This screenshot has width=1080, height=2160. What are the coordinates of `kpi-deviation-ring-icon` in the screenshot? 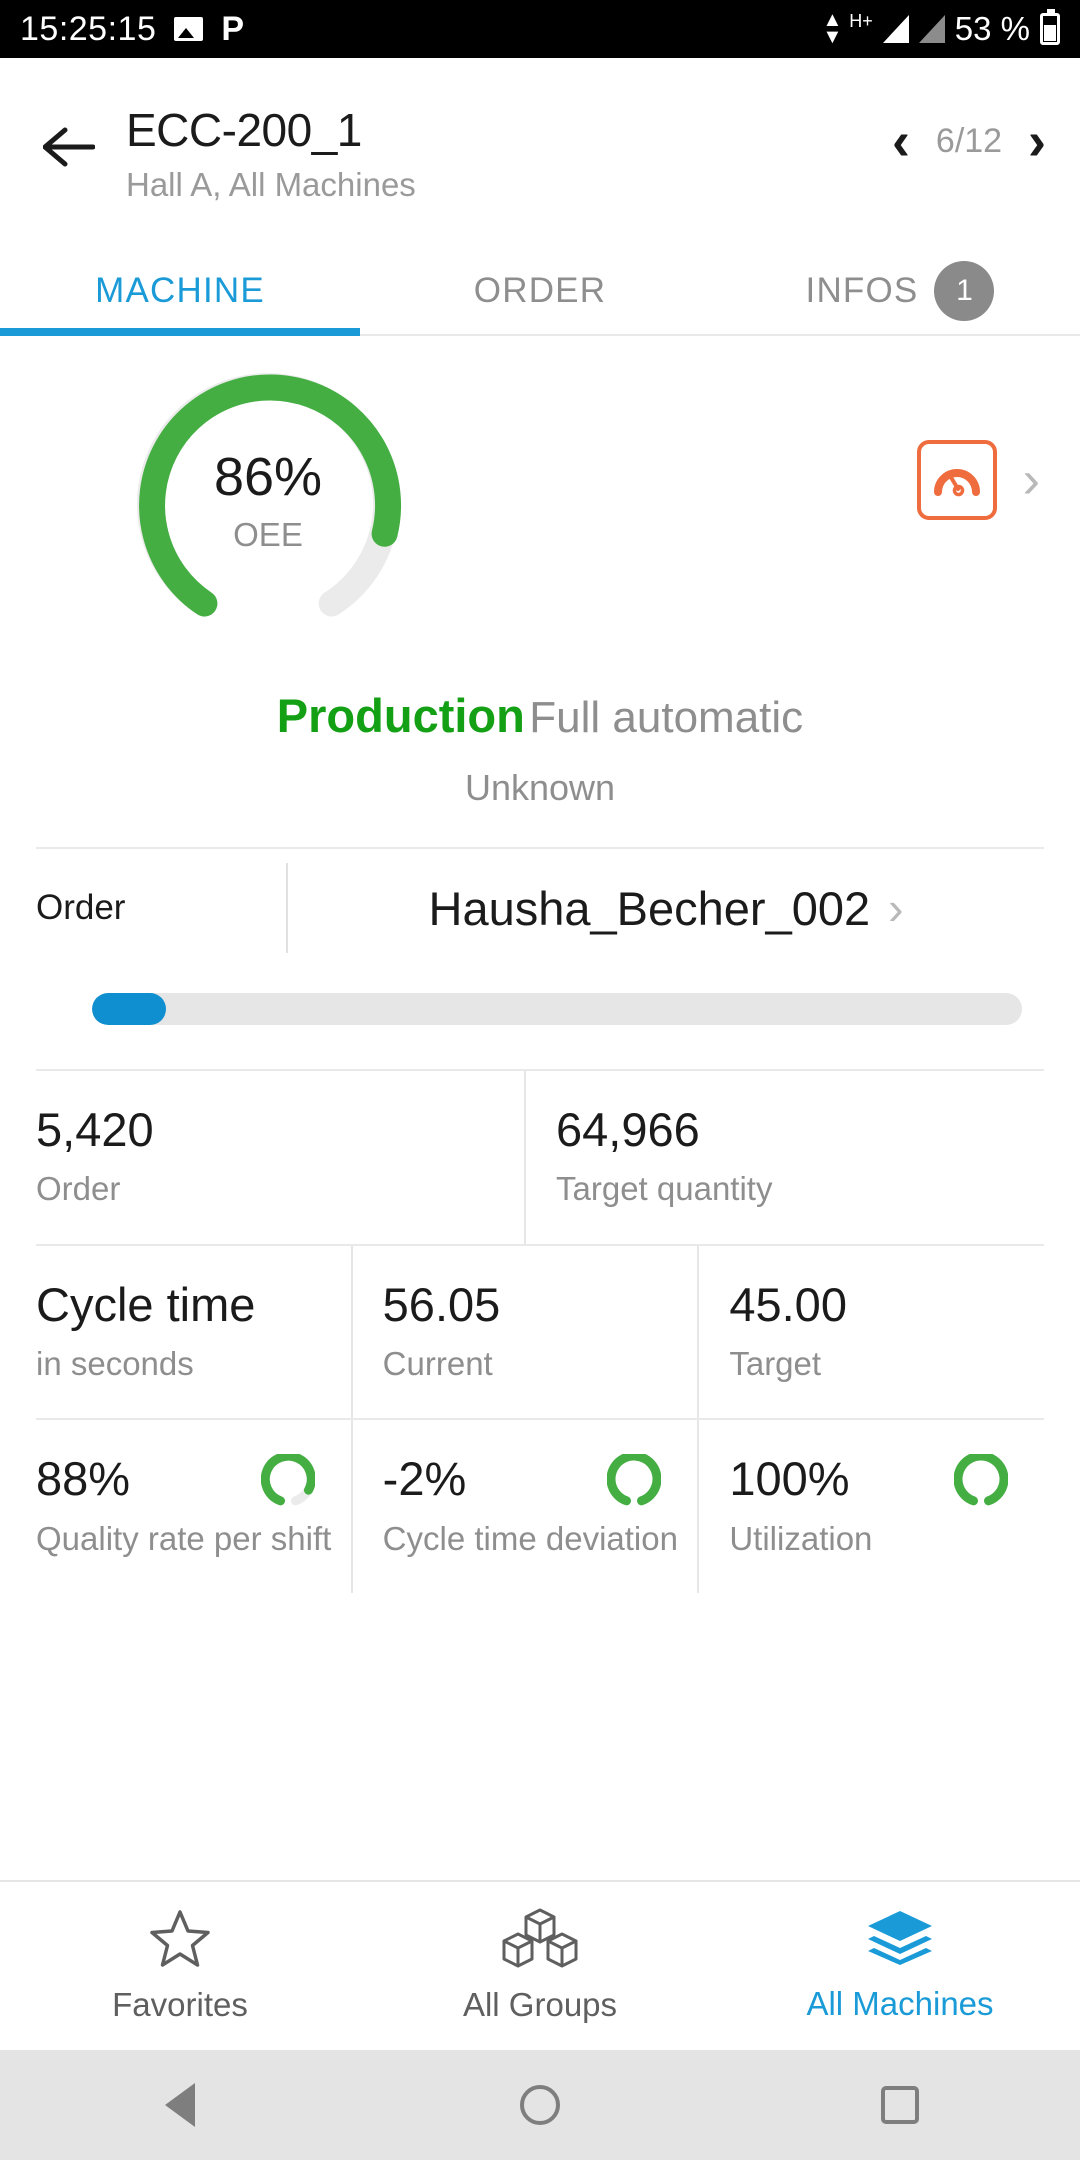 It's located at (634, 1481).